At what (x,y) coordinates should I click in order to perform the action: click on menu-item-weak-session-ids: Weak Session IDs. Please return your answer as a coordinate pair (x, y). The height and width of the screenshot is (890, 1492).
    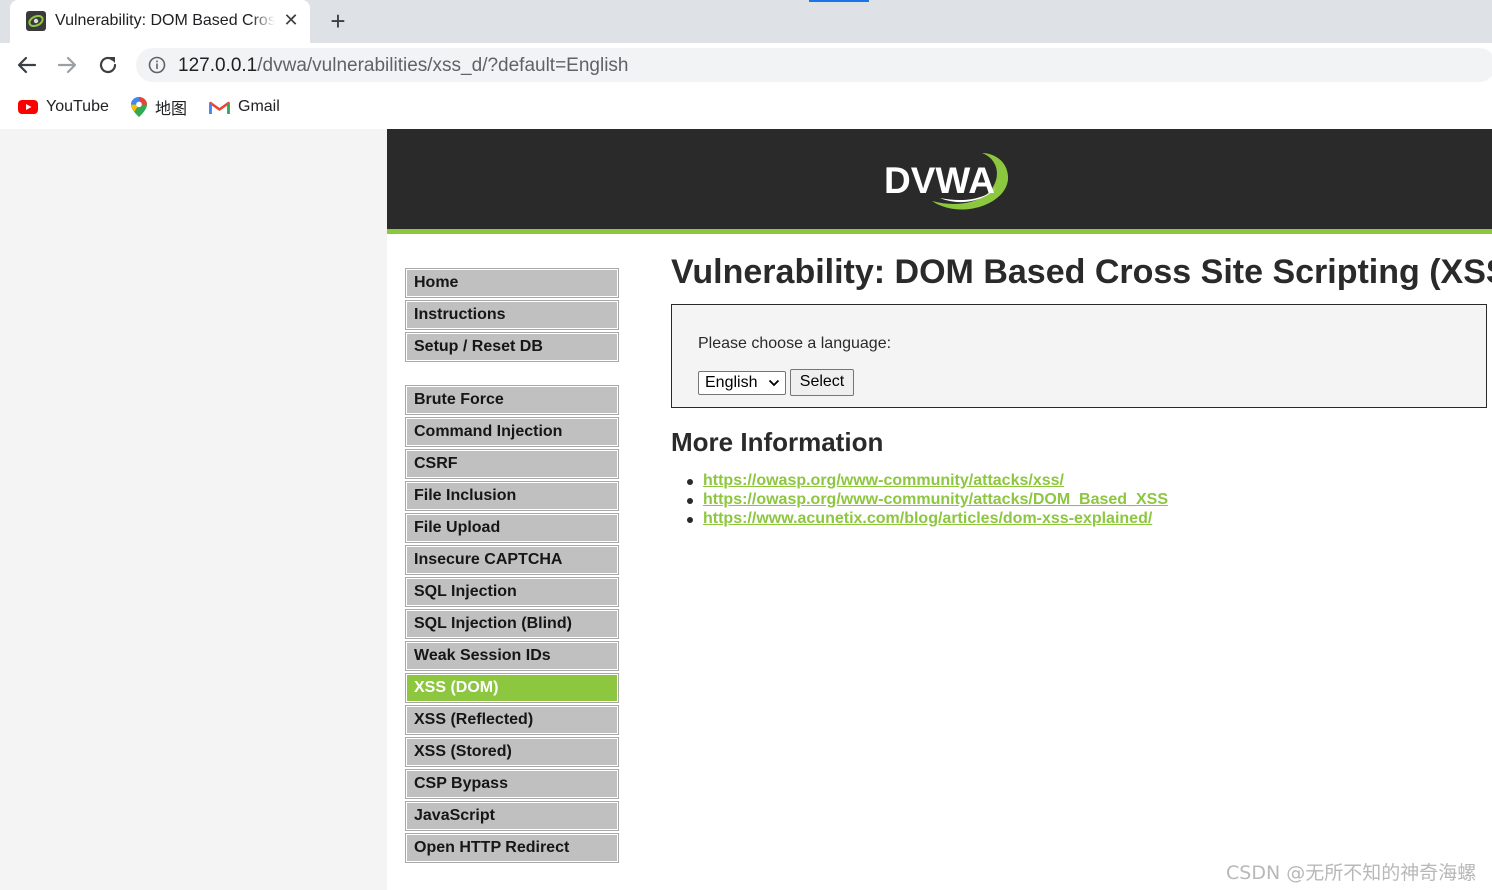
    Looking at the image, I should click on (512, 656).